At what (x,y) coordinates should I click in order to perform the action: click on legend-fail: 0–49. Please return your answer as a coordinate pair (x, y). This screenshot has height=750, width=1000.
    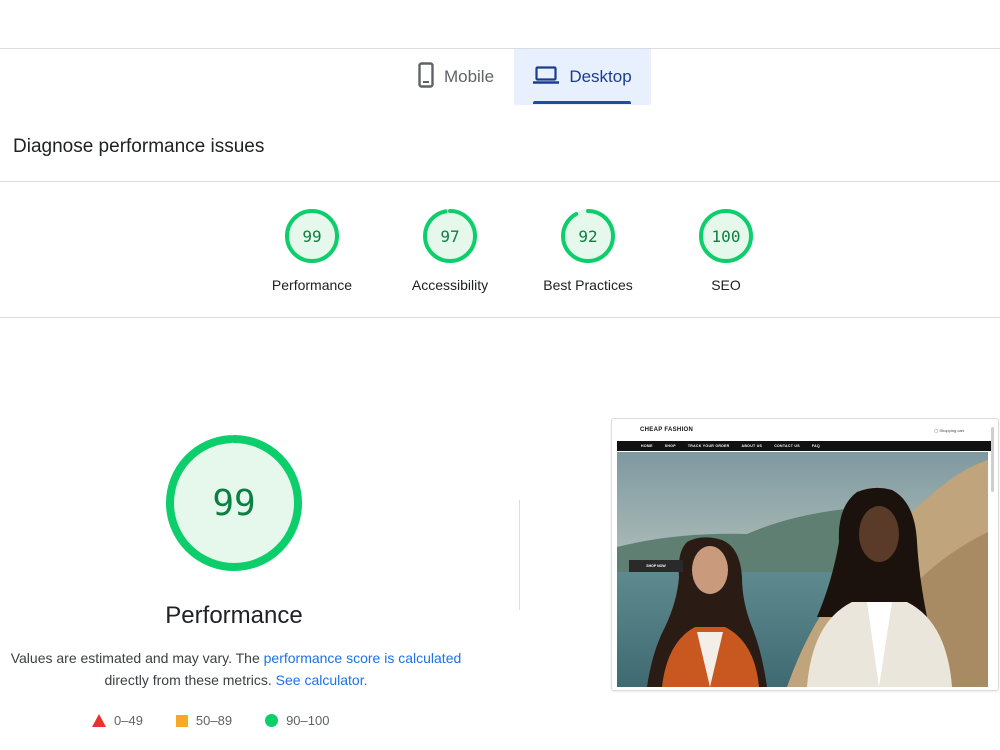
    Looking at the image, I should click on (117, 720).